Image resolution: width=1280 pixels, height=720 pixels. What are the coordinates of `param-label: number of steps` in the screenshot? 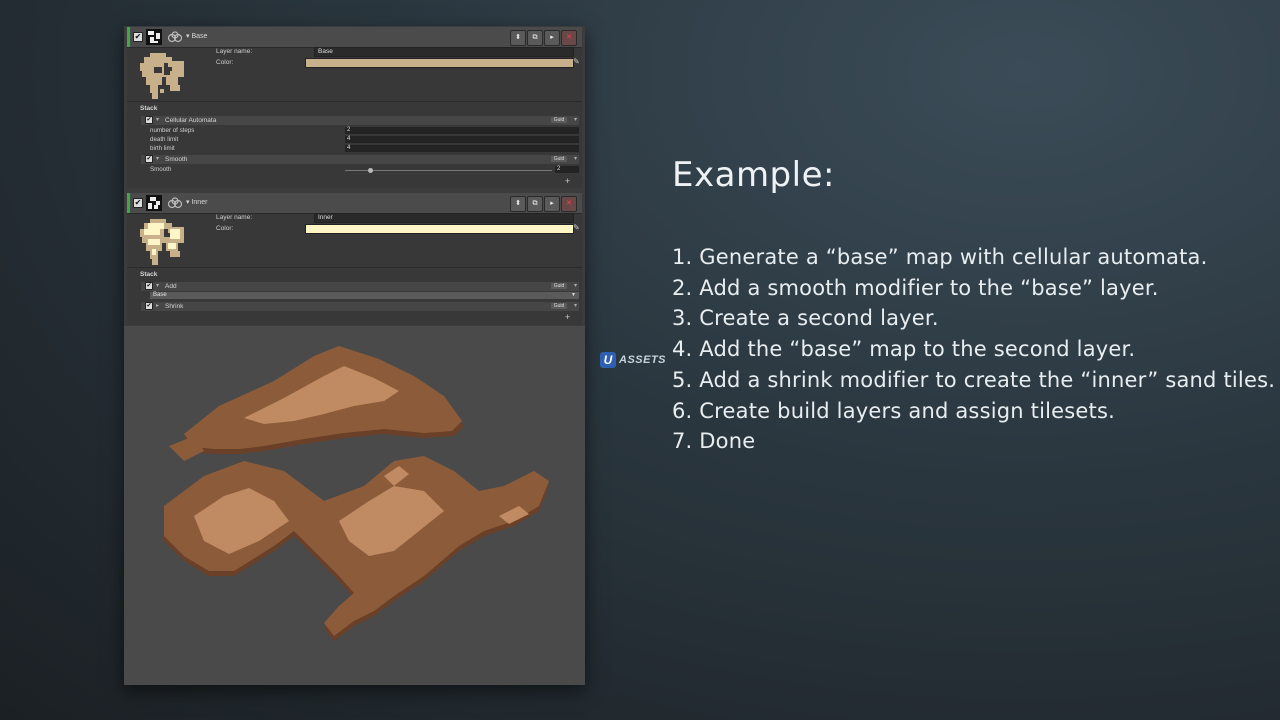 It's located at (172, 130).